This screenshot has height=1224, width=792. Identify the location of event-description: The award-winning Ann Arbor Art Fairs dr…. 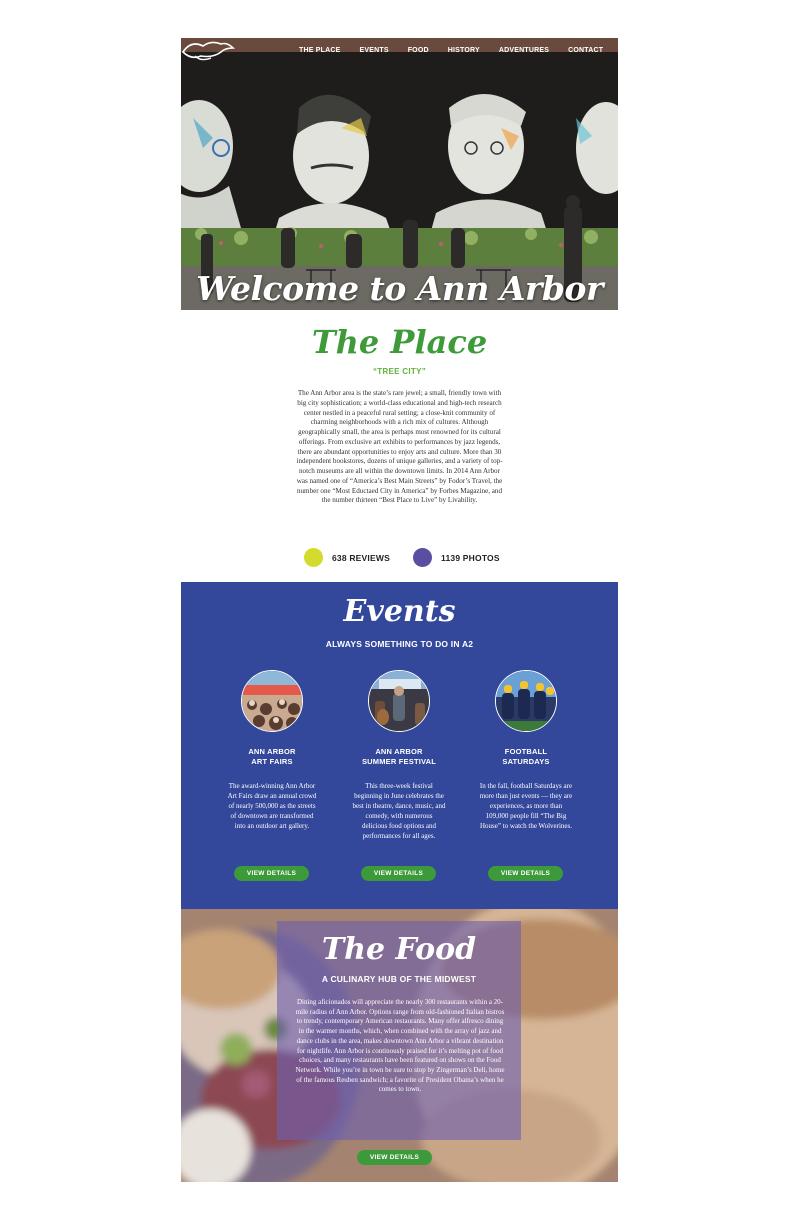
(272, 806).